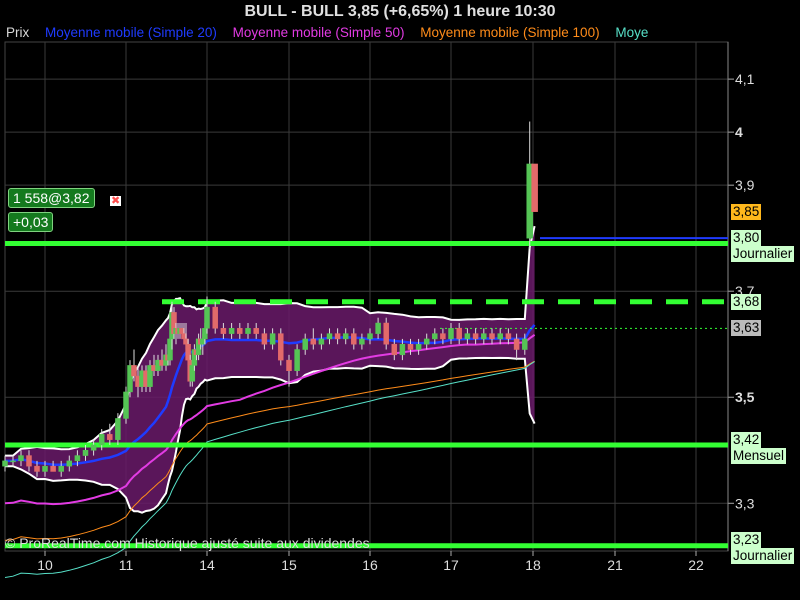 This screenshot has width=800, height=600. What do you see at coordinates (746, 211) in the screenshot?
I see `price-tag-3-85: 3,85` at bounding box center [746, 211].